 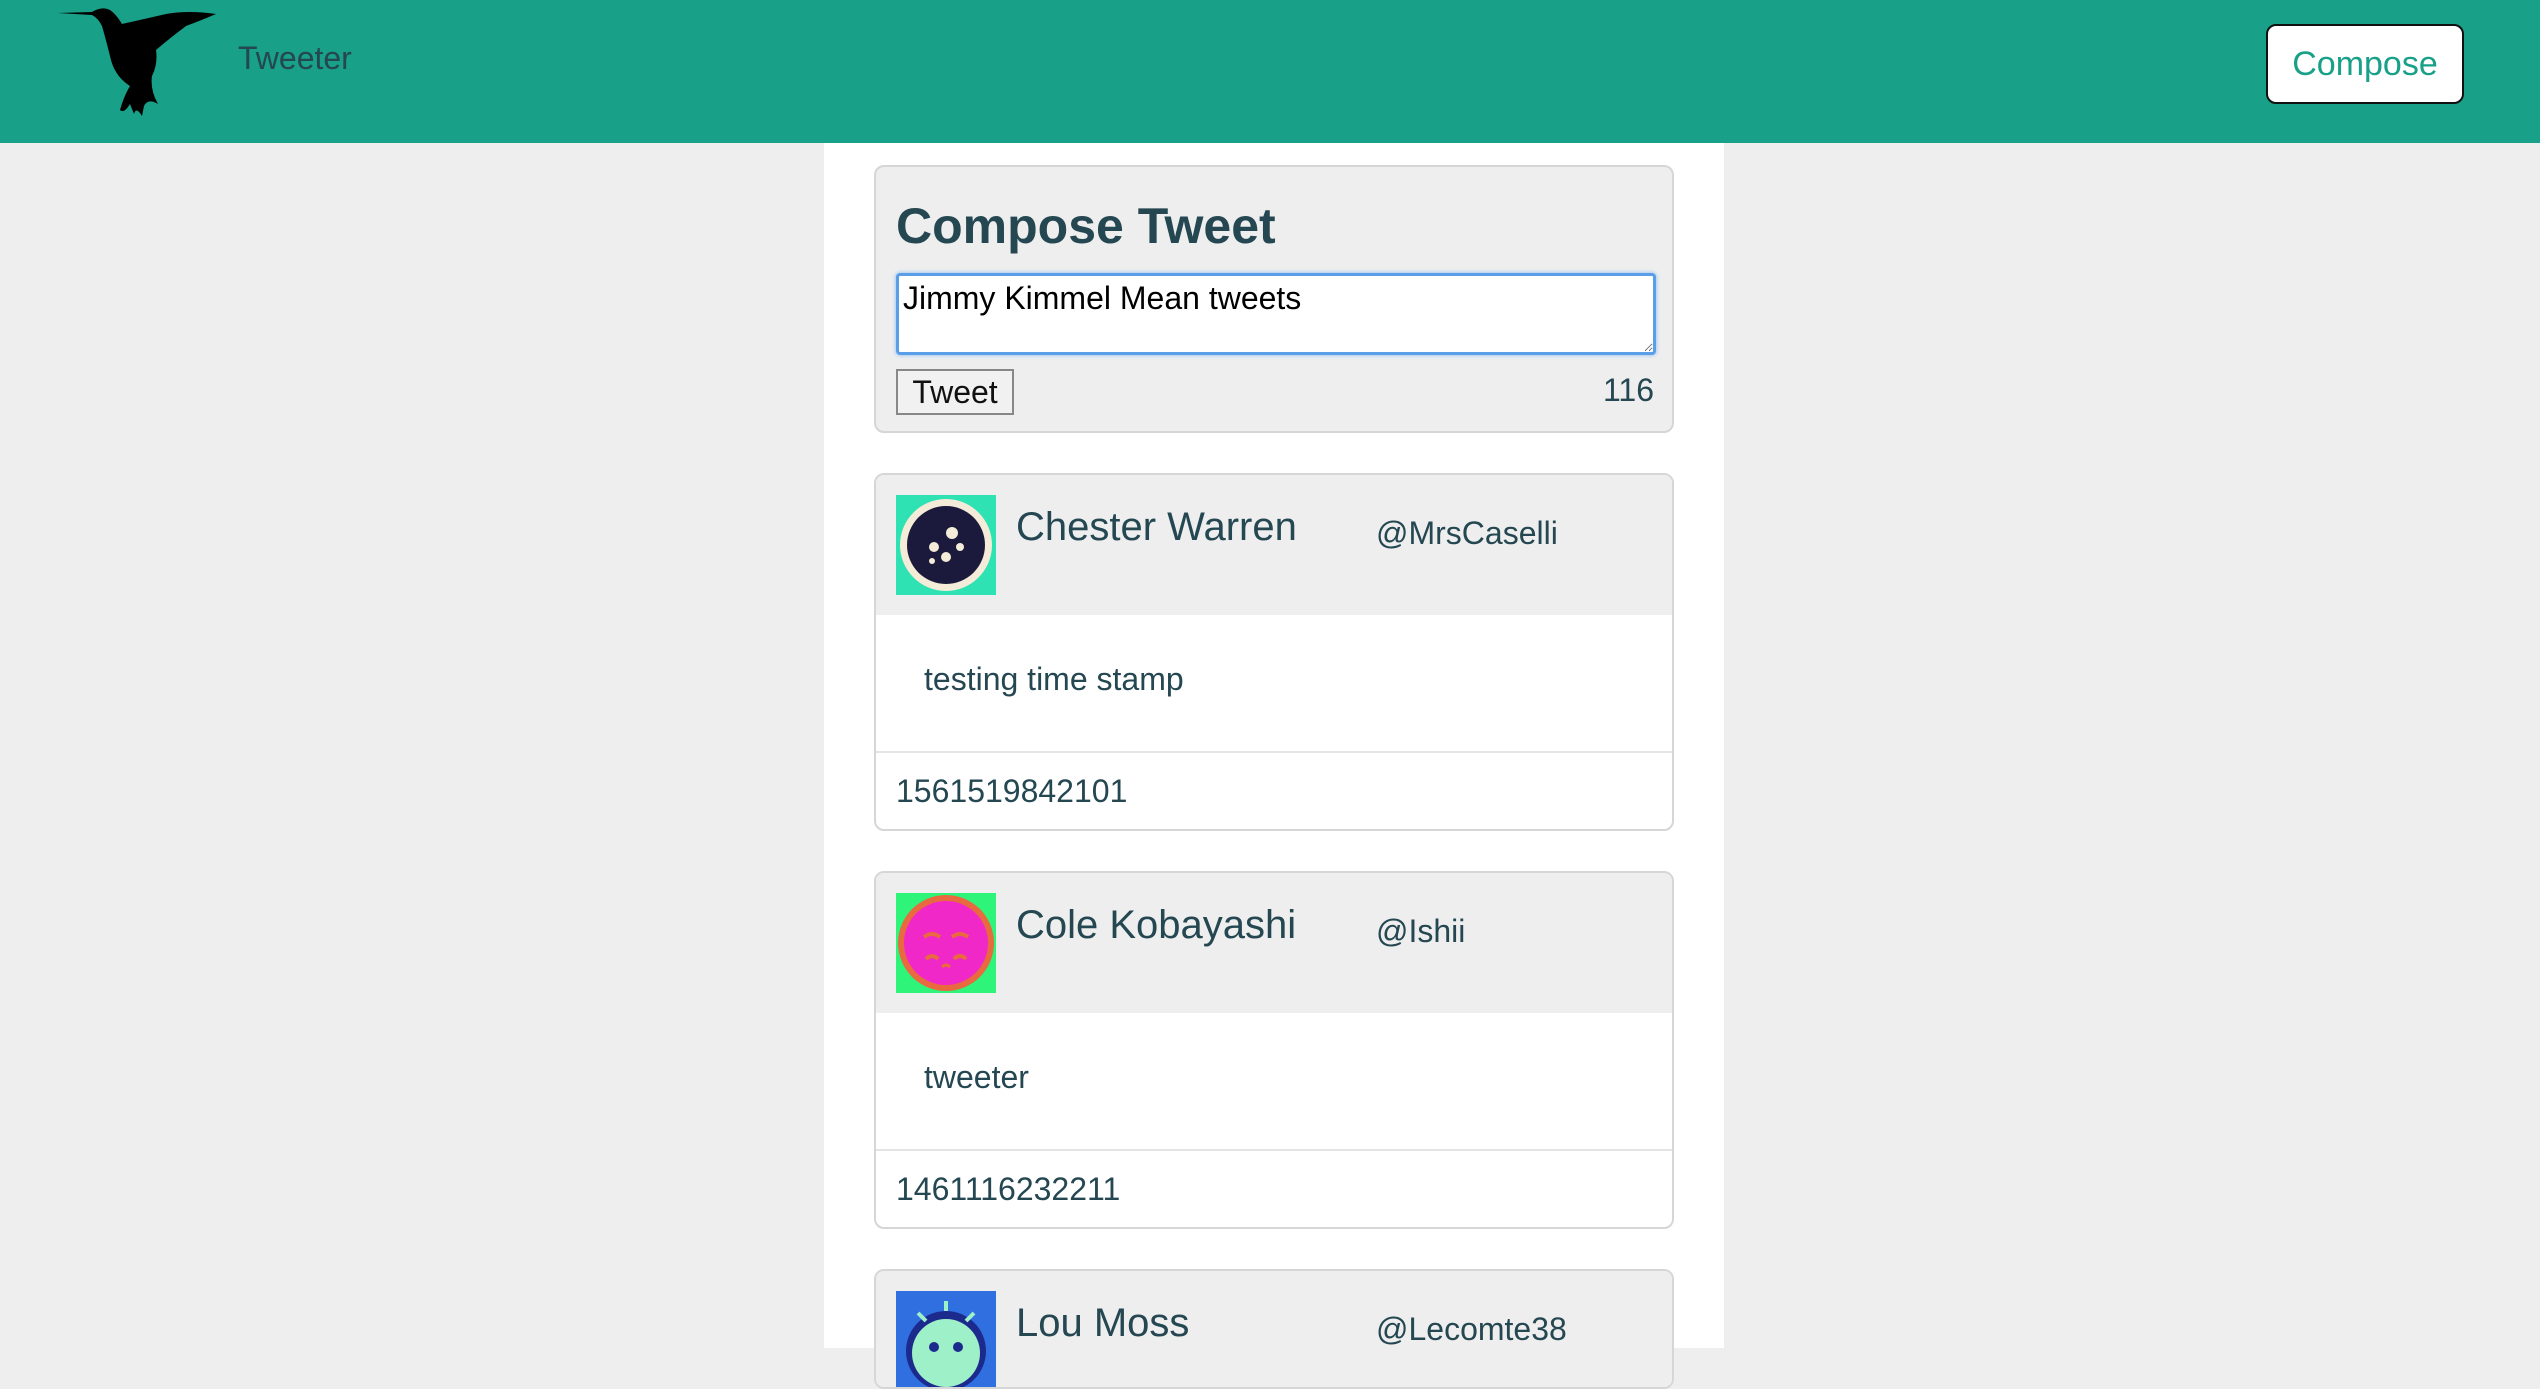 I want to click on tweet-header: Chester Warren @MrsCaselli, so click(x=1274, y=545).